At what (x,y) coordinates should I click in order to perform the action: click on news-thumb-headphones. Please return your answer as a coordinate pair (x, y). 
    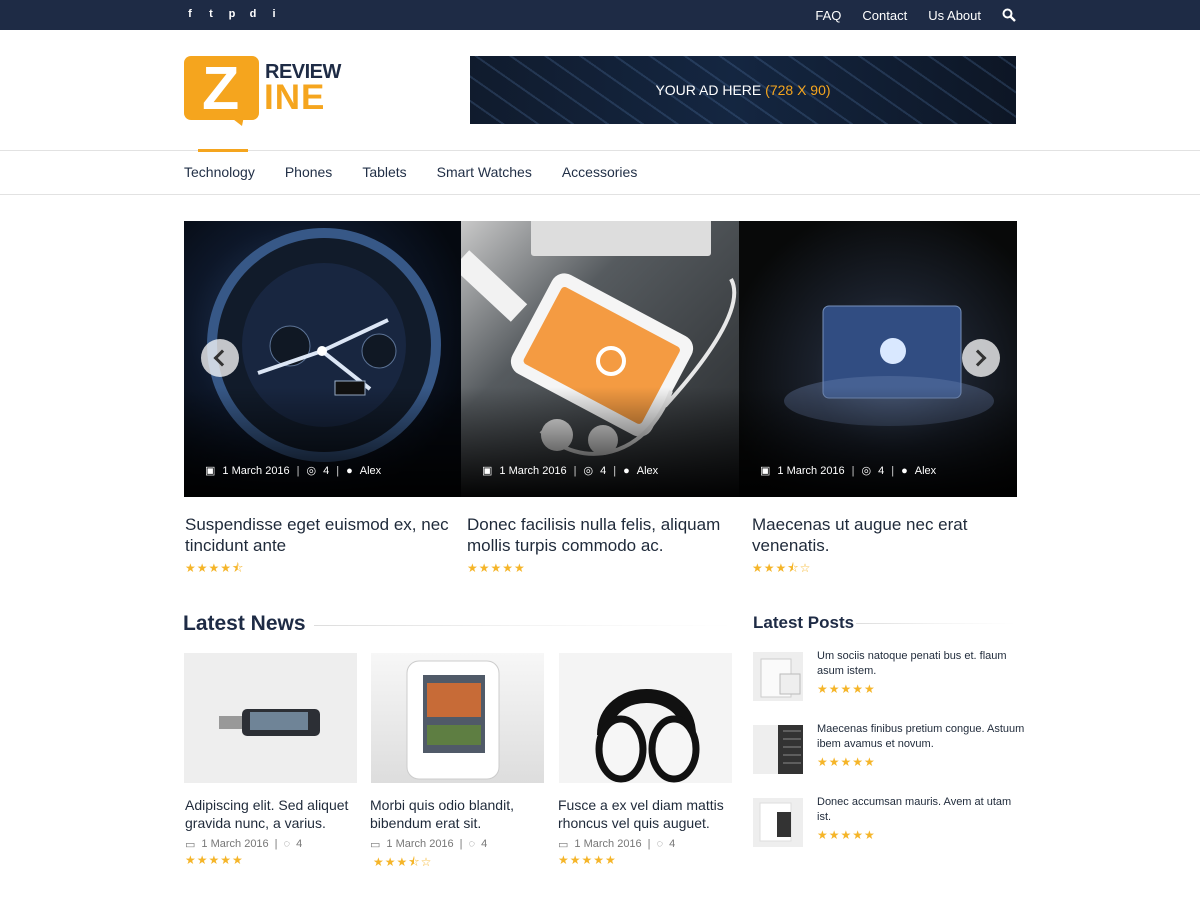
    Looking at the image, I should click on (645, 718).